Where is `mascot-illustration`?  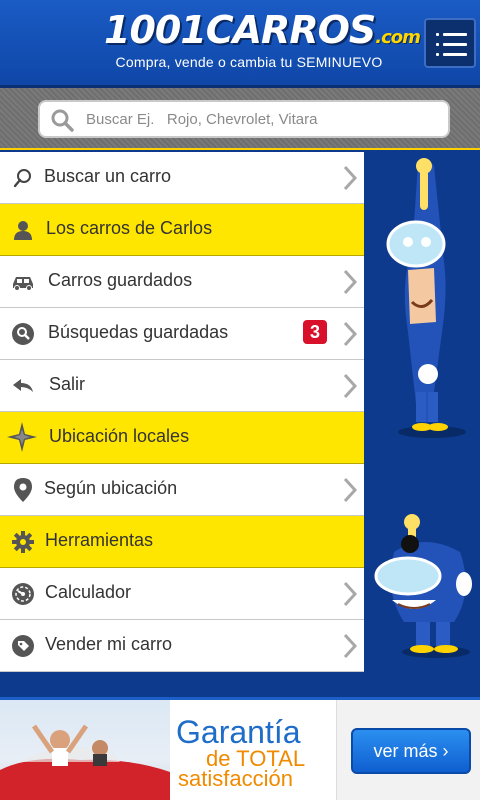 mascot-illustration is located at coordinates (423, 408).